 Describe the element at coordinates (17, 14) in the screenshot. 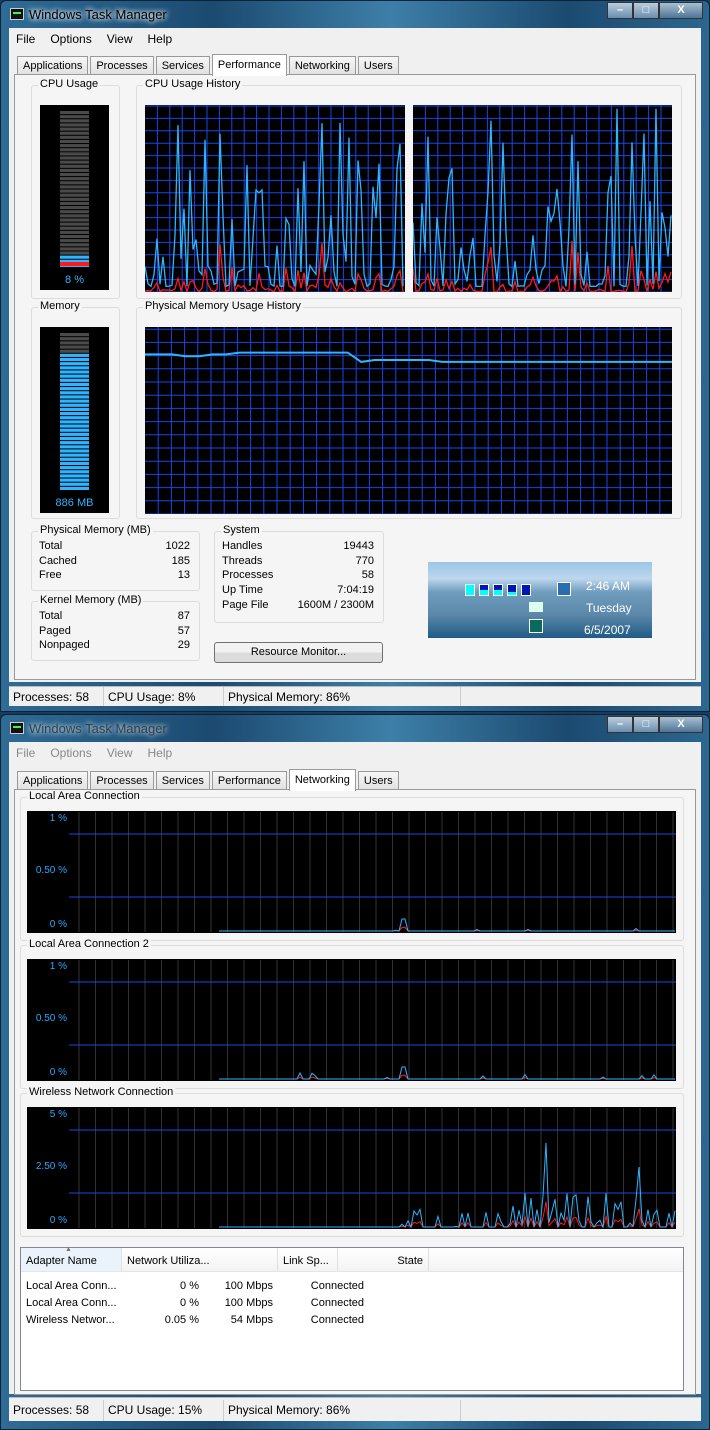

I see `task-manager-app-icon` at that location.